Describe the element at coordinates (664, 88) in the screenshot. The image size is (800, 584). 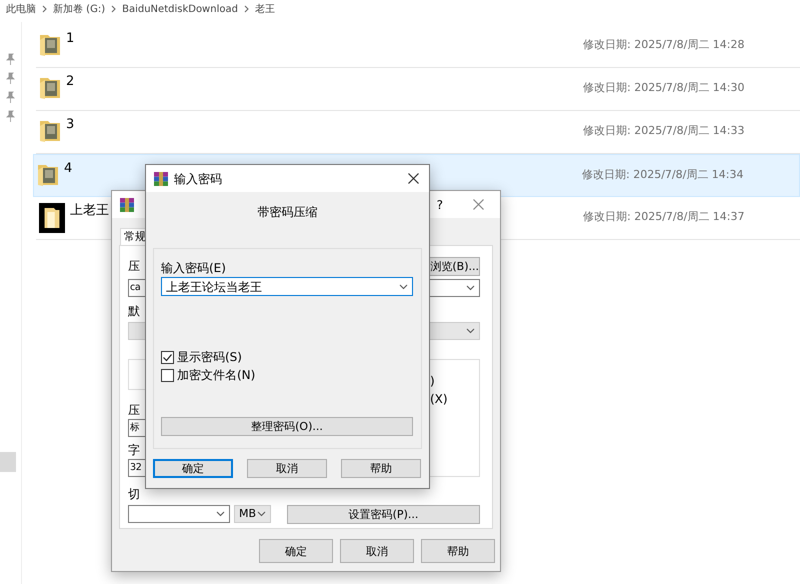
I see `modified-date: 修改日期: 2025/7/8/周二 14:30` at that location.